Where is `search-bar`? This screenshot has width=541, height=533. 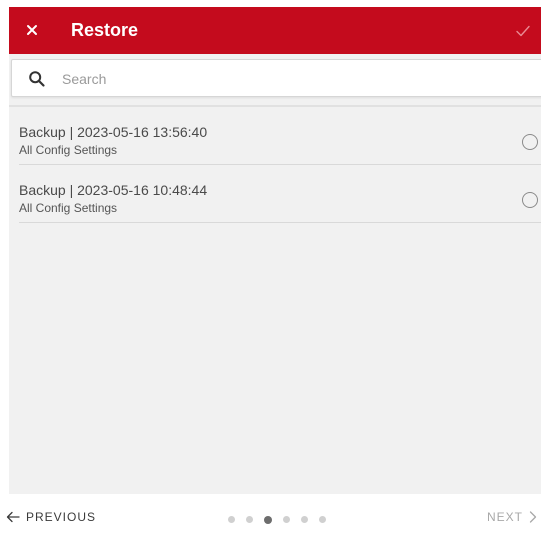
search-bar is located at coordinates (276, 78).